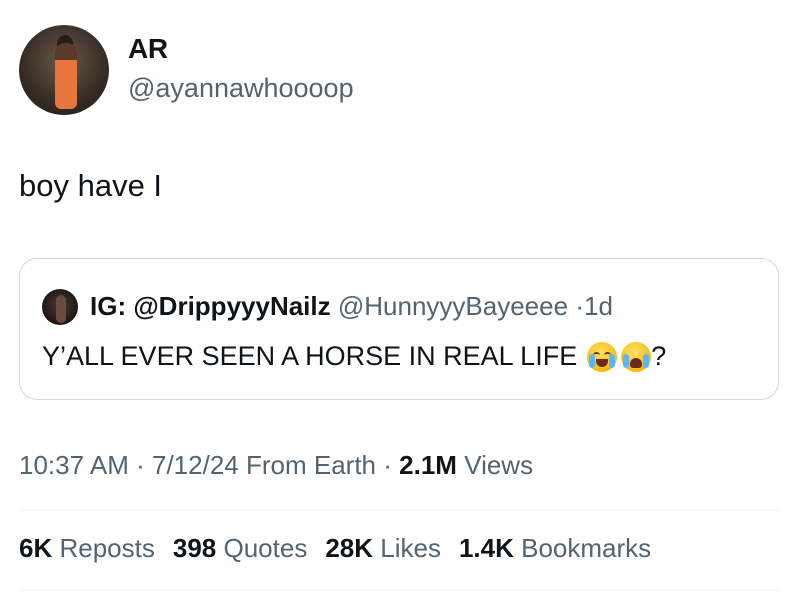 The image size is (800, 594). I want to click on author-display-name: AR, so click(148, 49).